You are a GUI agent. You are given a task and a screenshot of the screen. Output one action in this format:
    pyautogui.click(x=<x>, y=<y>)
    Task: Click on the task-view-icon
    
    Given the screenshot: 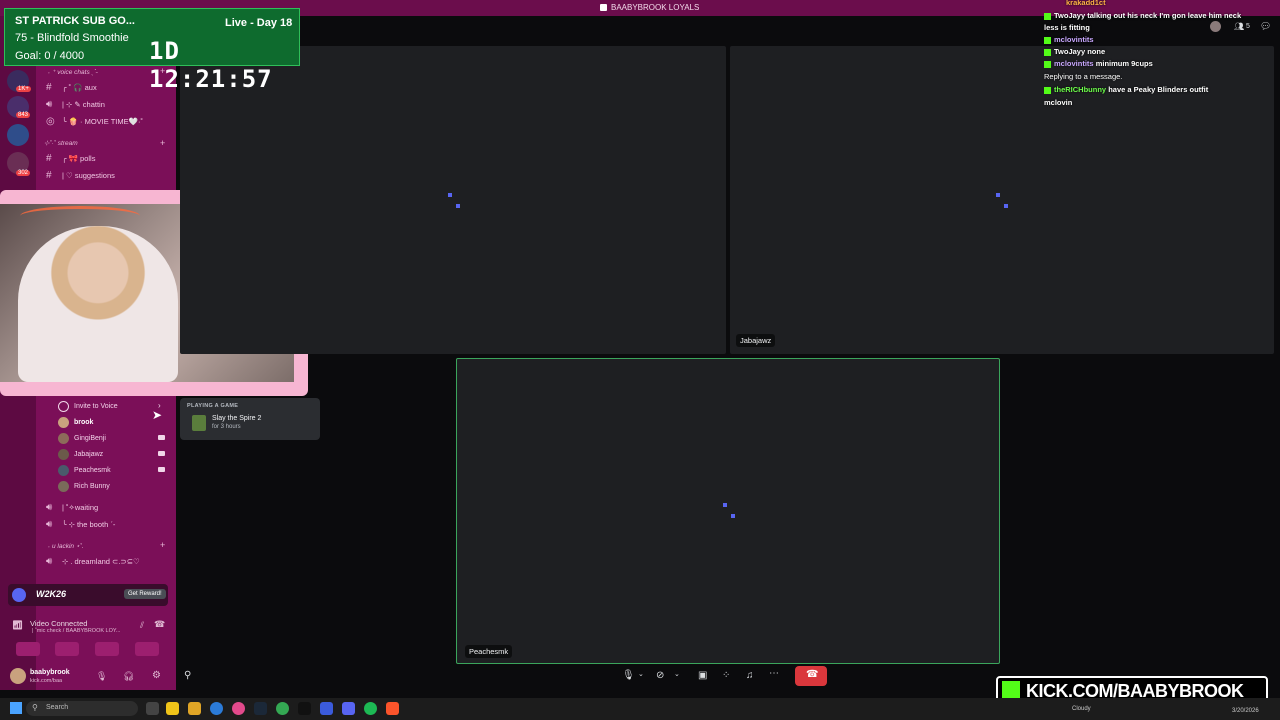 What is the action you would take?
    pyautogui.click(x=152, y=708)
    